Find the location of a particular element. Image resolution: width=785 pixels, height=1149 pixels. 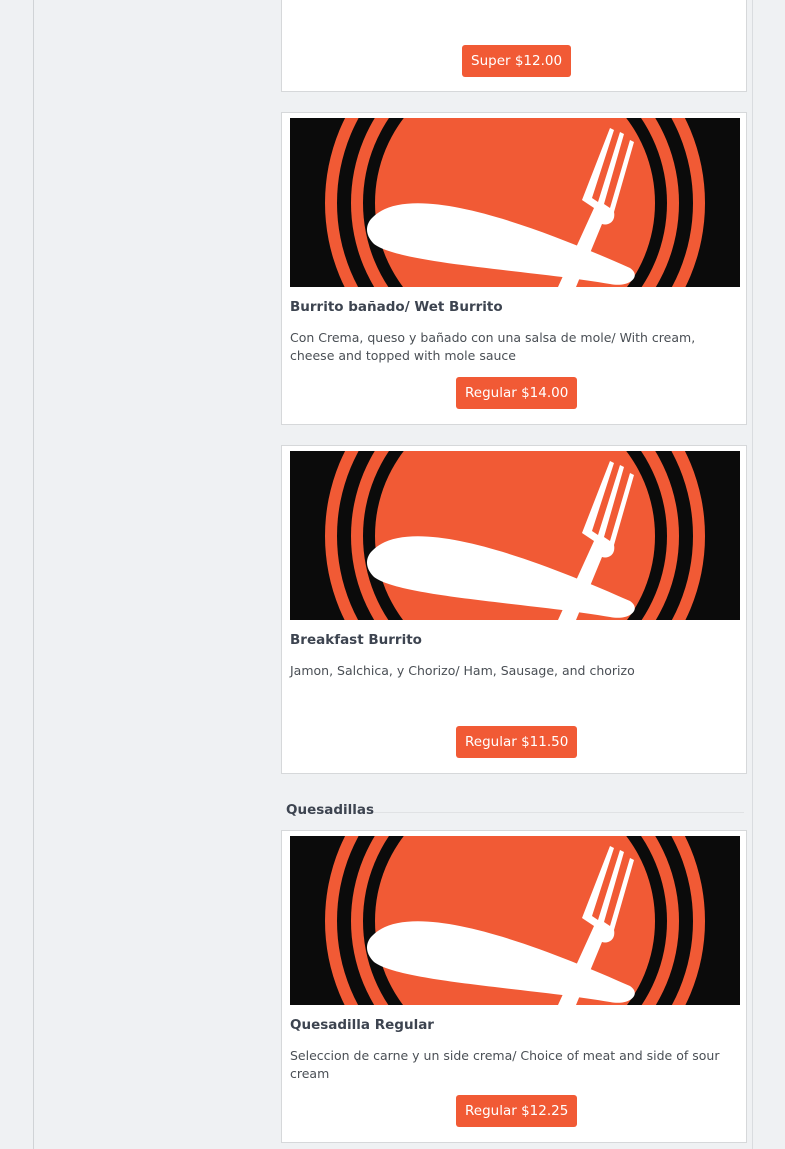

item-name: Breakfast Burrito is located at coordinates (356, 640).